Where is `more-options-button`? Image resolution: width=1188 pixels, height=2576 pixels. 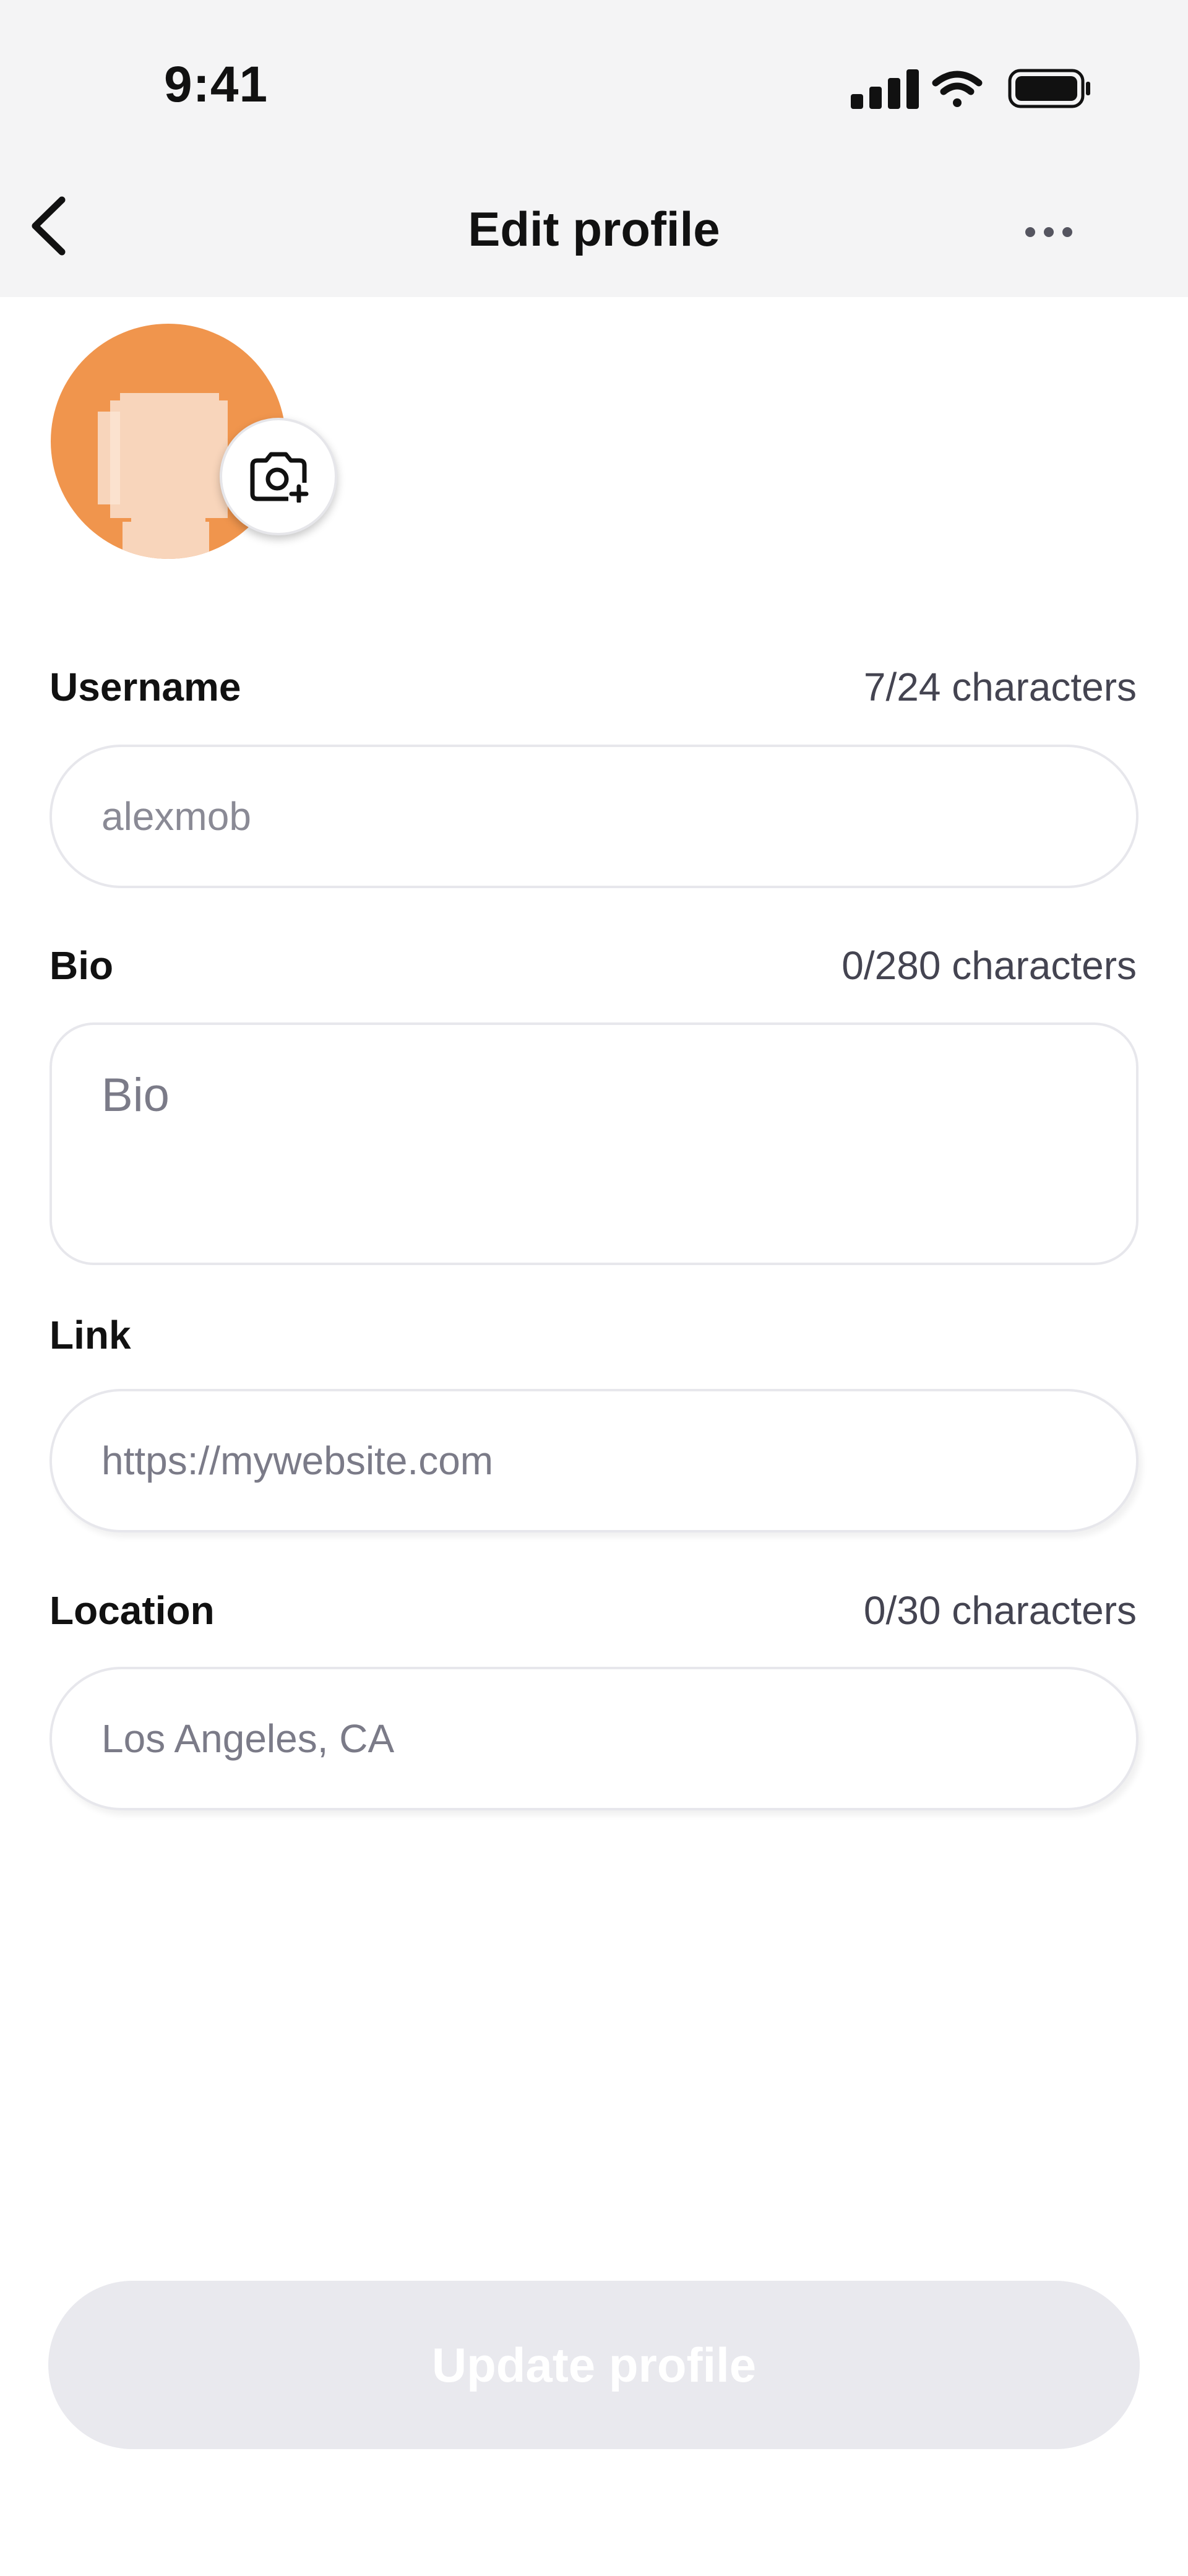
more-options-button is located at coordinates (1049, 232).